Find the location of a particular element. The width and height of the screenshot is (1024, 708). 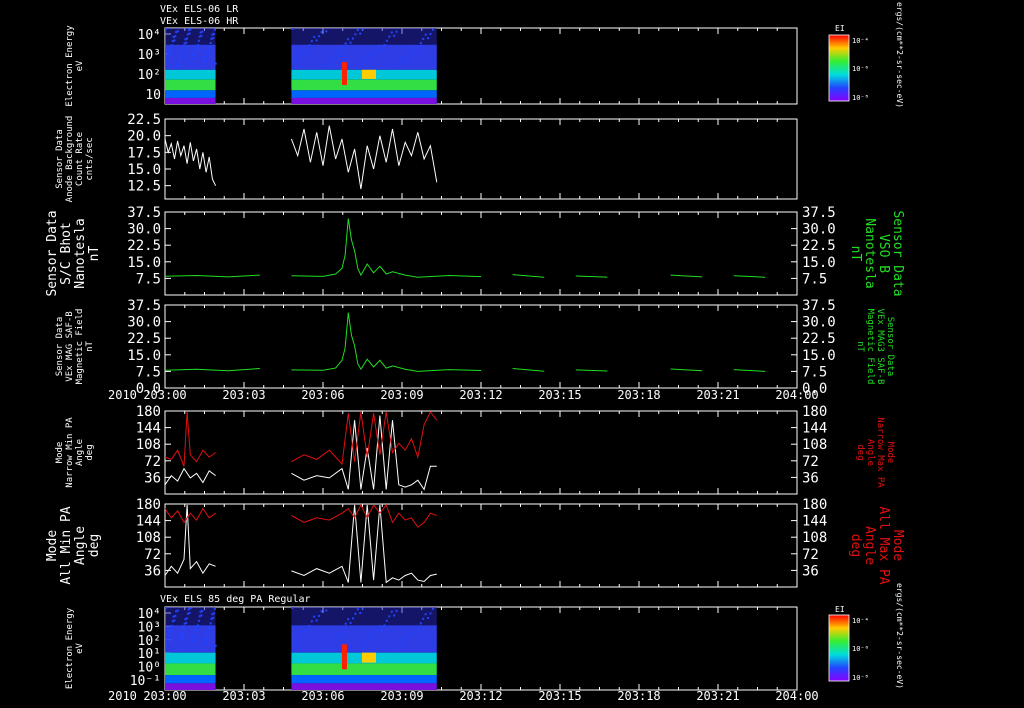

p1-ytick-label: 10² is located at coordinates (149, 75).